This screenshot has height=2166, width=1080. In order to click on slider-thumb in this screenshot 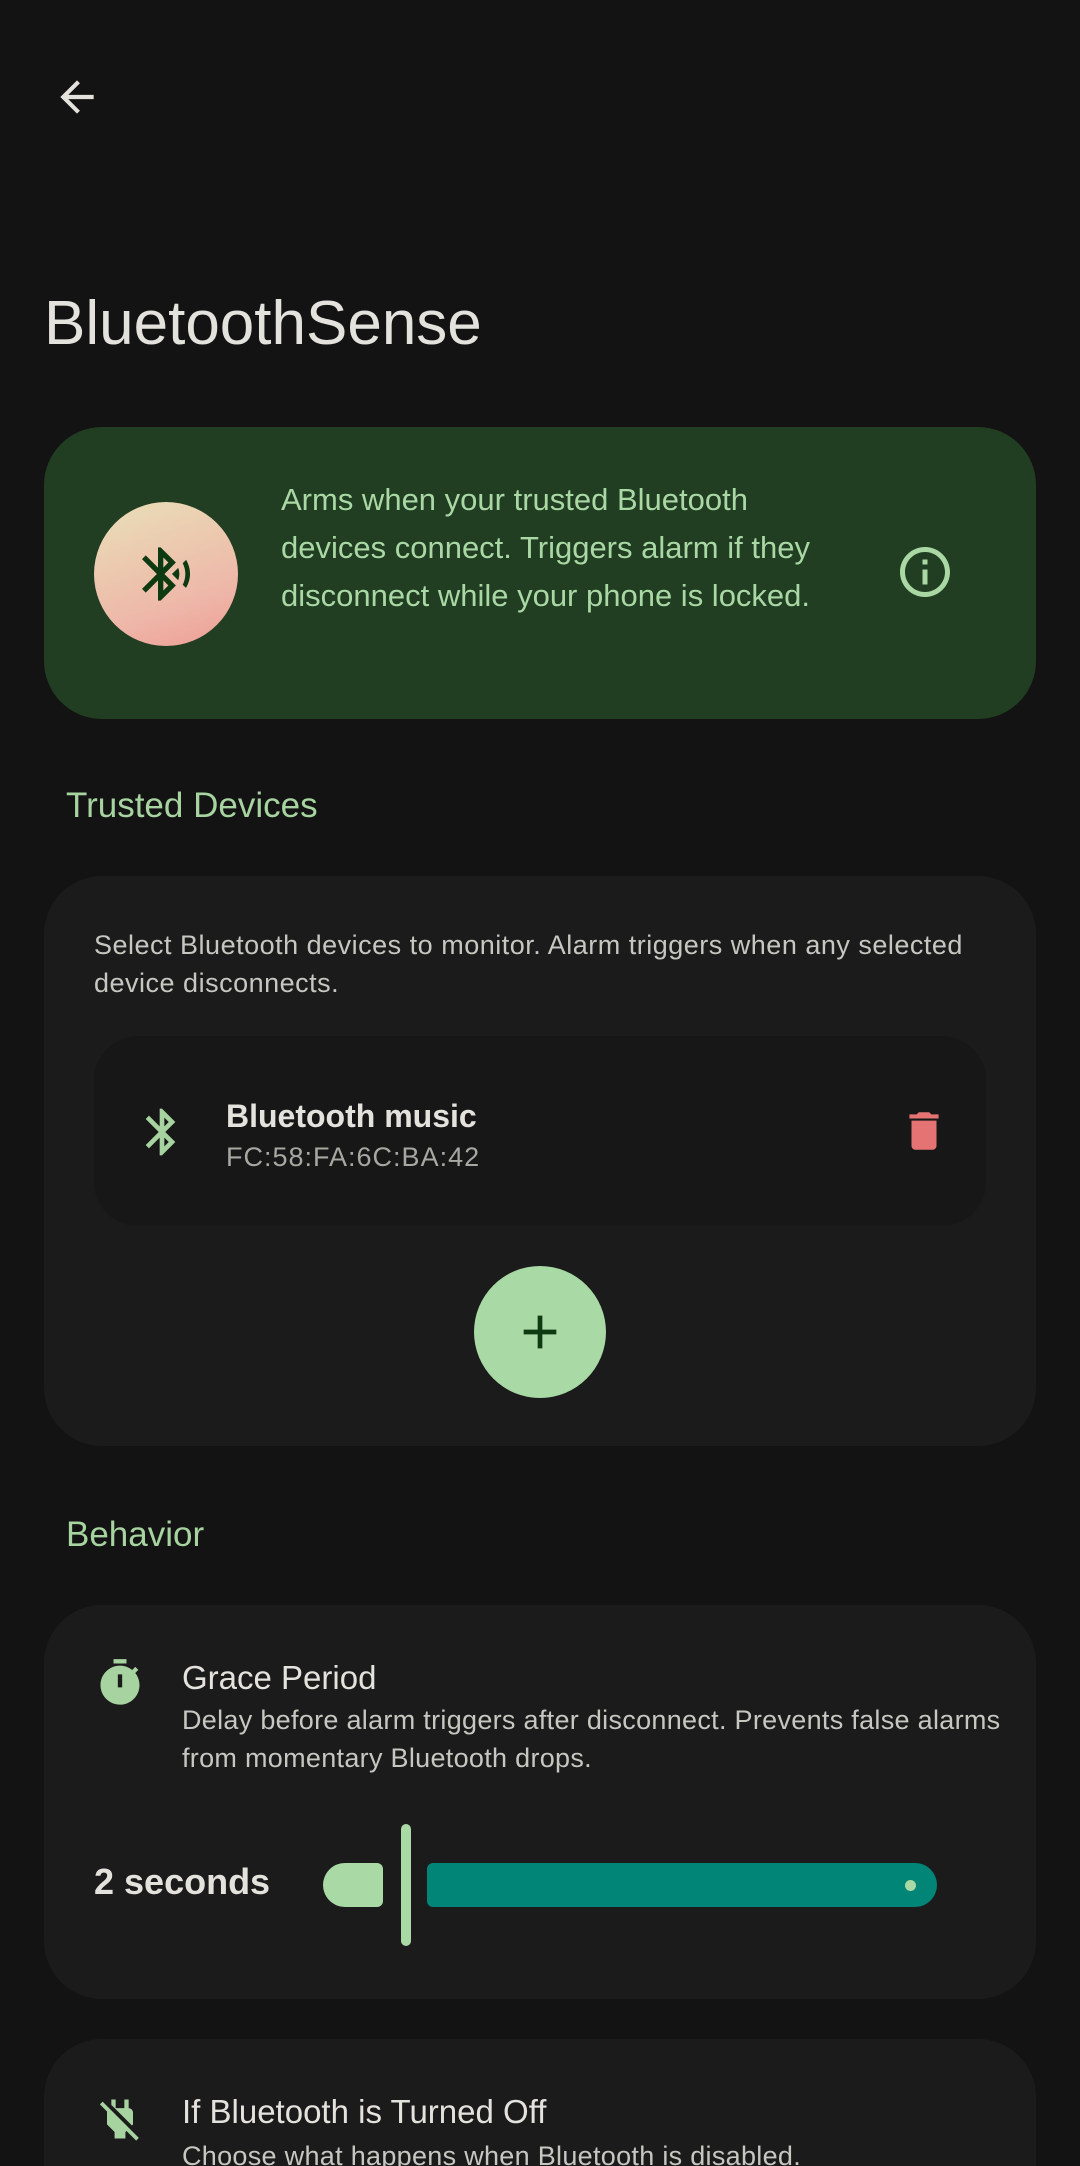, I will do `click(406, 1885)`.